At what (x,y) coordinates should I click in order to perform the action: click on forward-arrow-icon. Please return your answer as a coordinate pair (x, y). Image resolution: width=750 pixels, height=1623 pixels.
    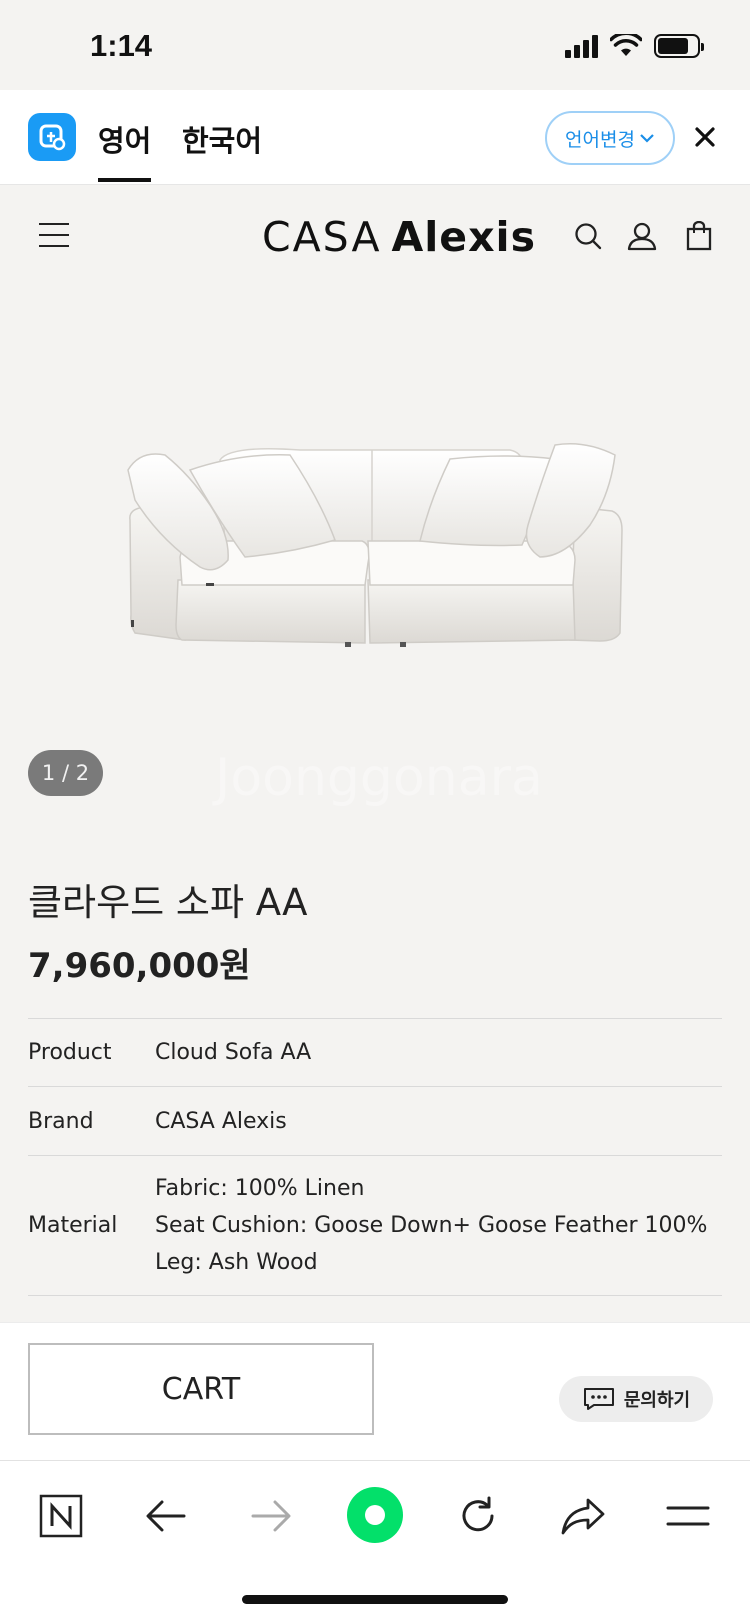
    Looking at the image, I should click on (271, 1516).